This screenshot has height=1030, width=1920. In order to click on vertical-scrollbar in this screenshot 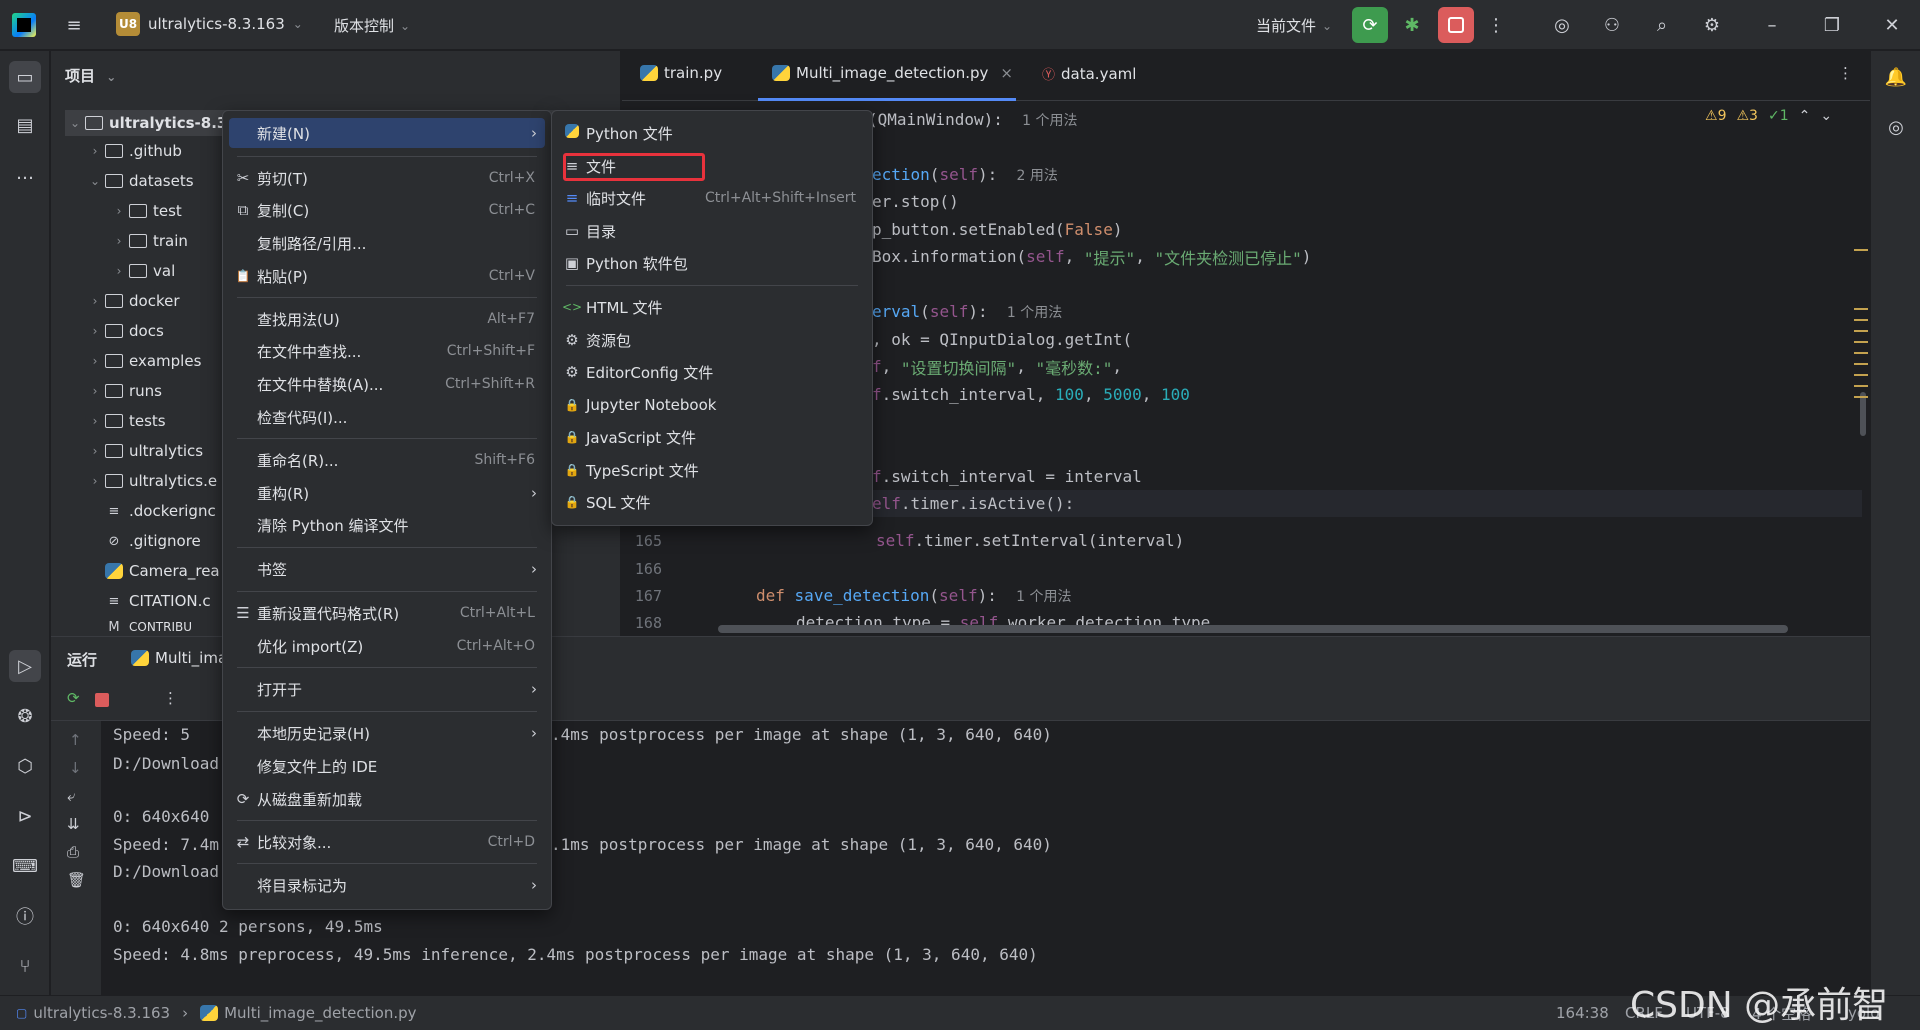, I will do `click(1863, 414)`.